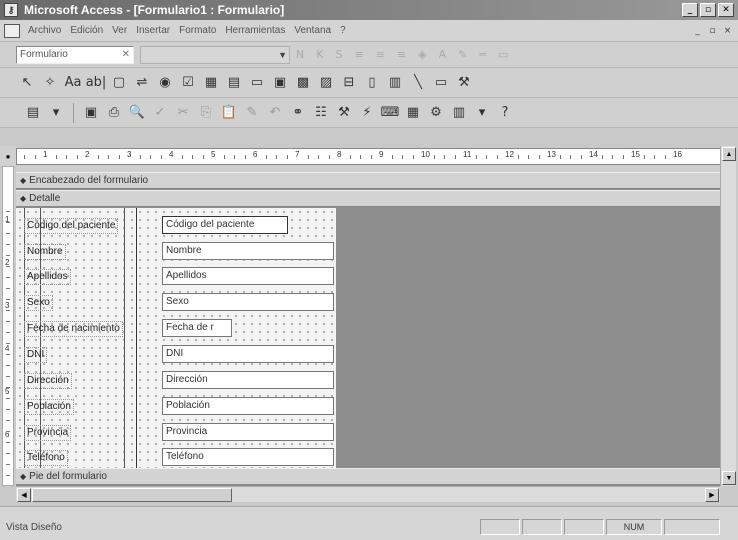 This screenshot has width=738, height=540. What do you see at coordinates (390, 113) in the screenshot?
I see `code-icon: ⌨` at bounding box center [390, 113].